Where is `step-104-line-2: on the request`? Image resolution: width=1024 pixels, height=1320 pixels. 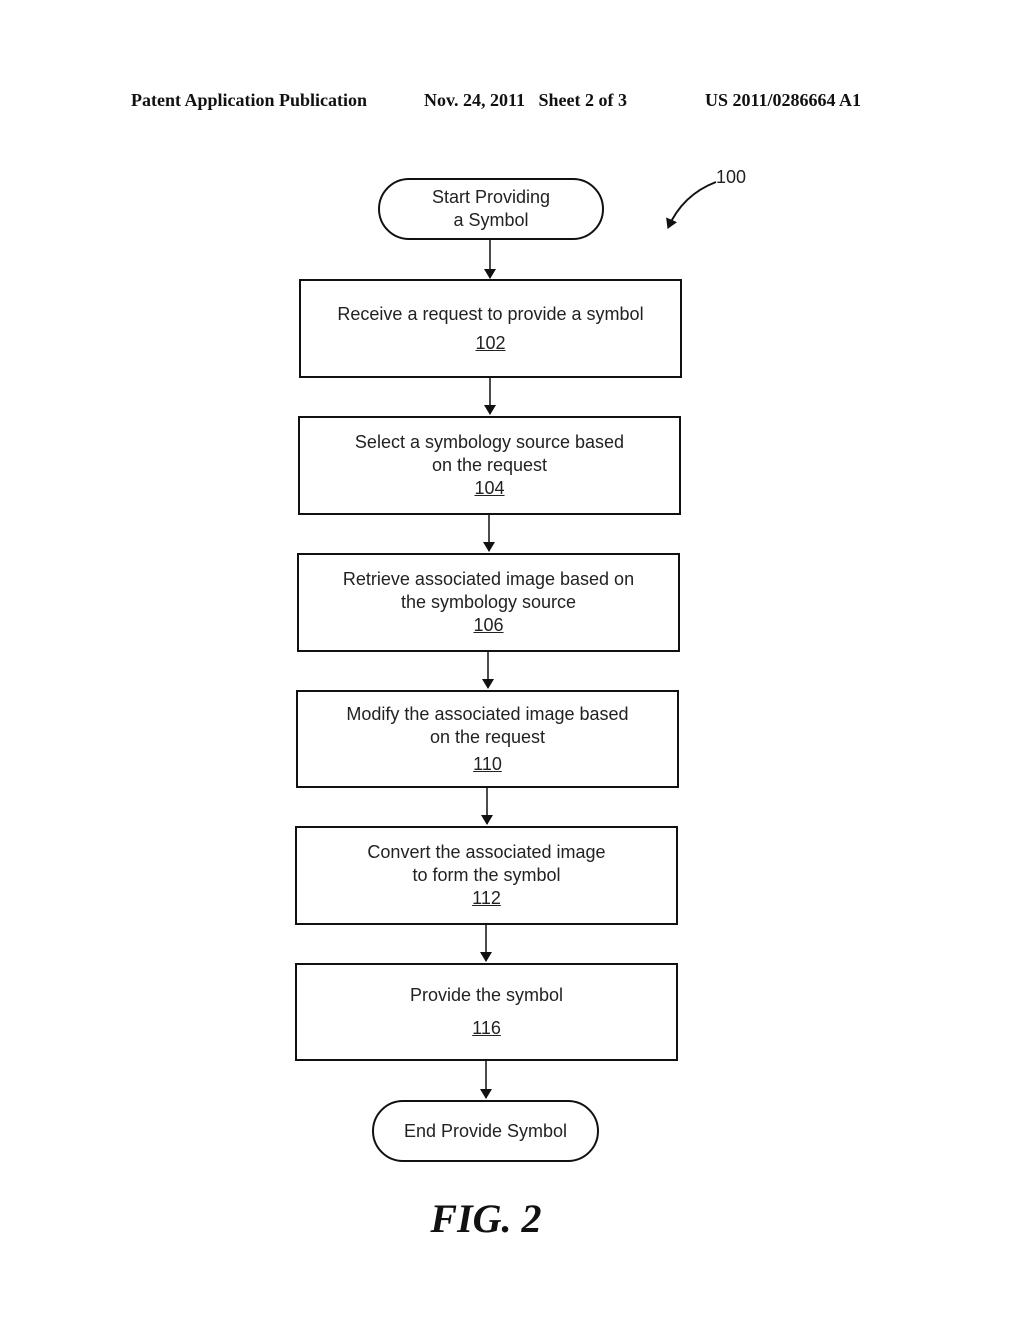
step-104-line-2: on the request is located at coordinates (489, 465).